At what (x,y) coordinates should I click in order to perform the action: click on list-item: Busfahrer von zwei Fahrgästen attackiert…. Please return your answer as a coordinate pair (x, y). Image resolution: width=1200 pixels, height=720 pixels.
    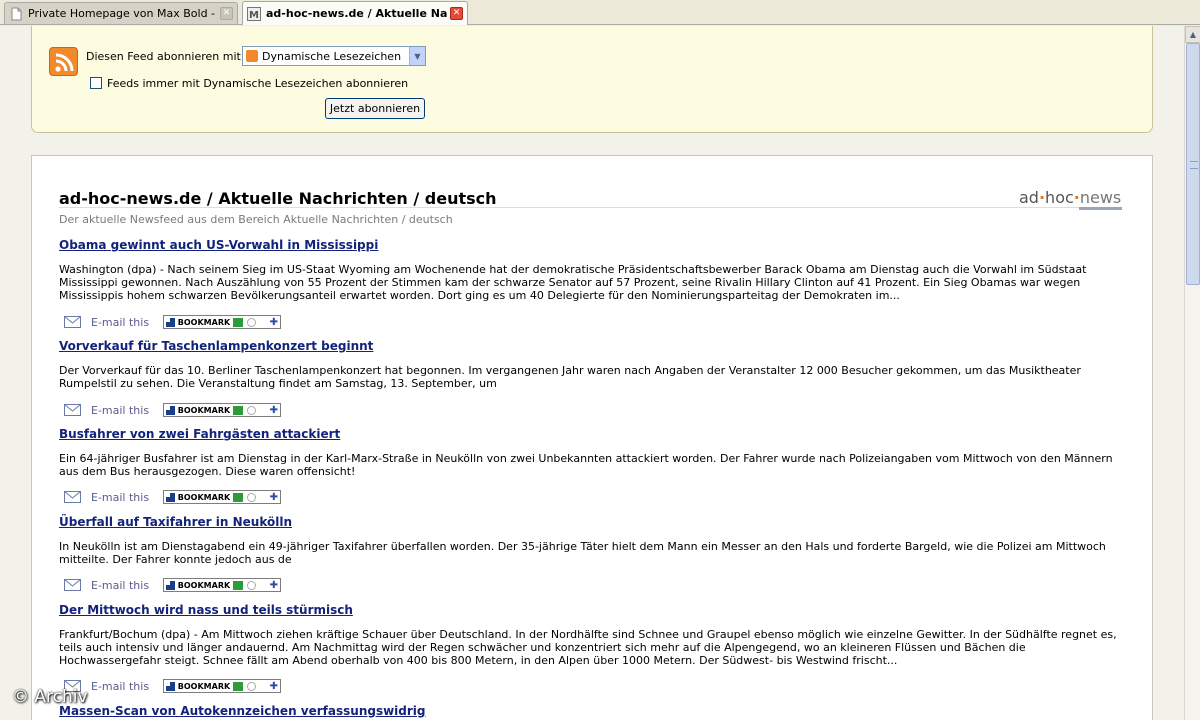
    Looking at the image, I should click on (590, 465).